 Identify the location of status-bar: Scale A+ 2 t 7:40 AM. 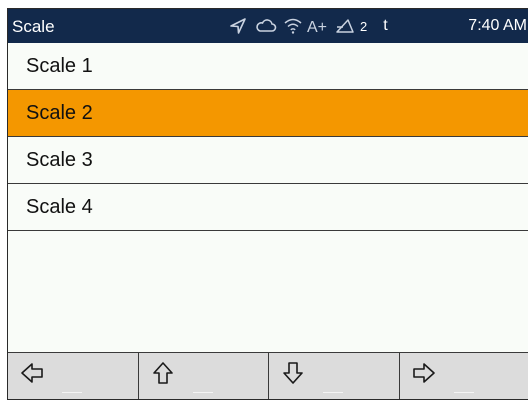
(268, 26).